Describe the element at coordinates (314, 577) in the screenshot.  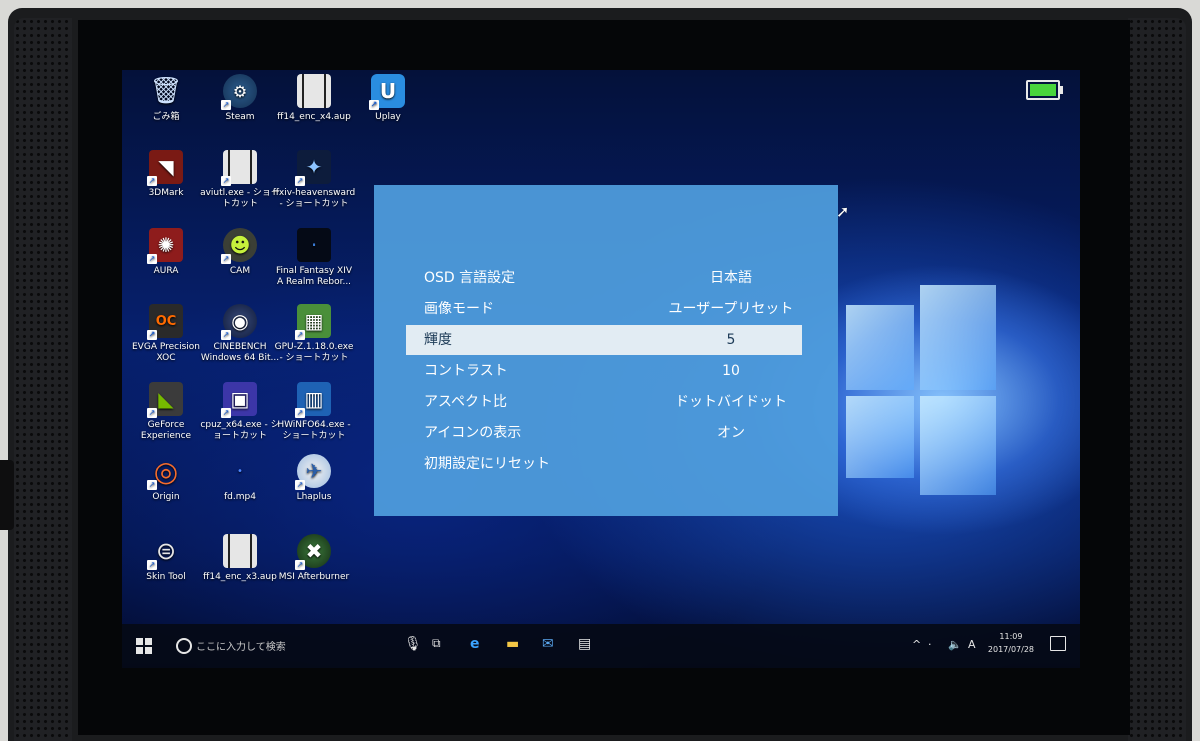
I see `desktop-icon-label: MSI Afterburner` at that location.